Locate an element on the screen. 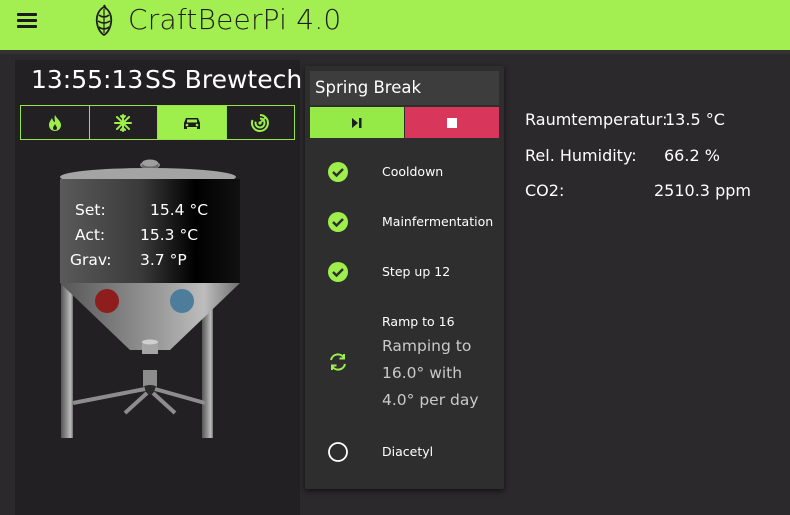 The height and width of the screenshot is (515, 790). stop-button is located at coordinates (452, 122).